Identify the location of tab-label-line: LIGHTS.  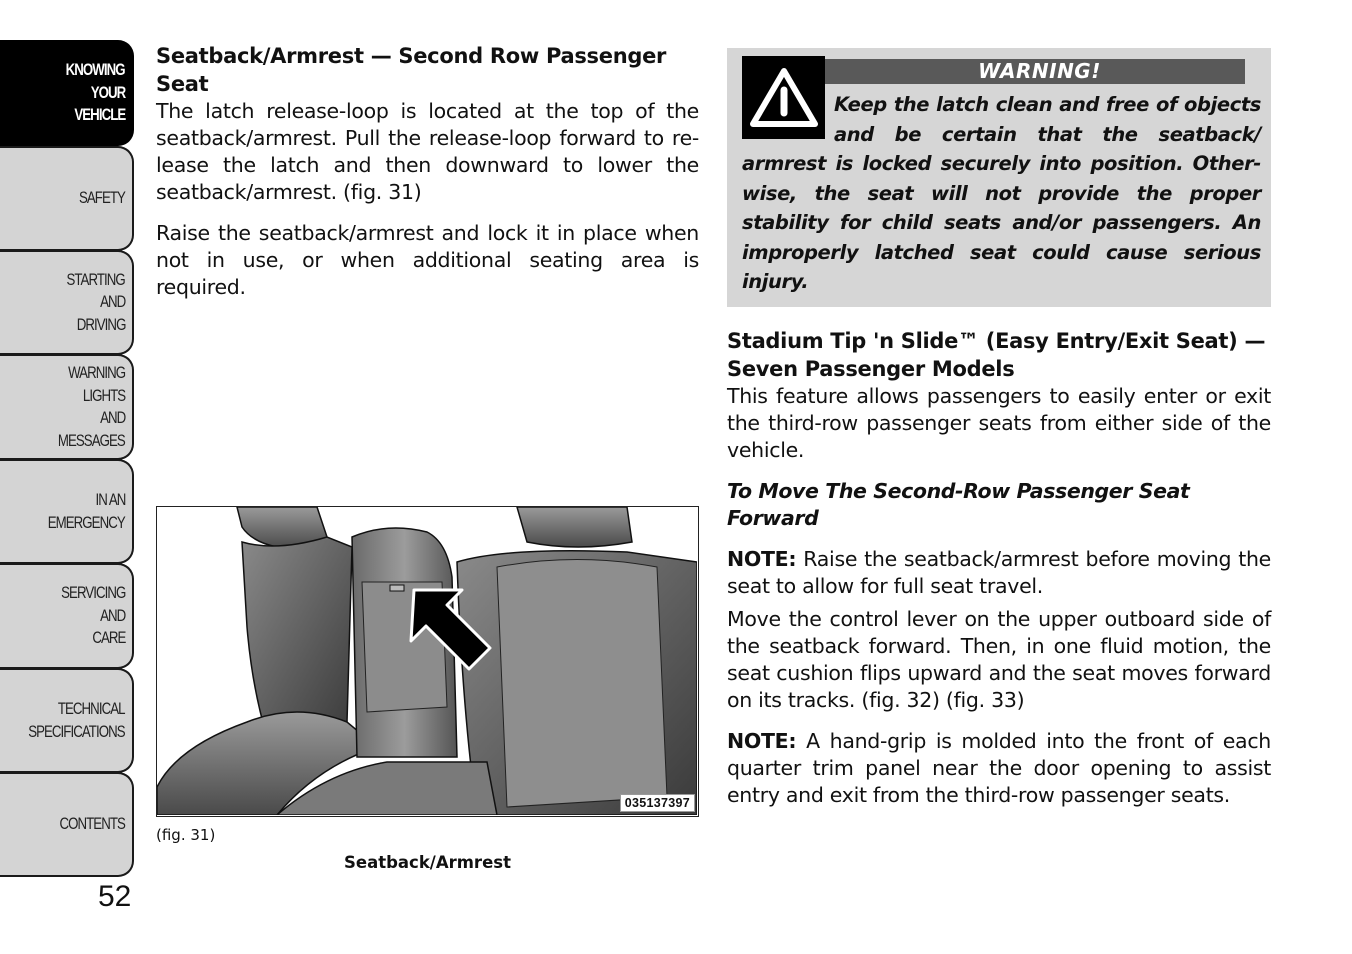
(104, 395).